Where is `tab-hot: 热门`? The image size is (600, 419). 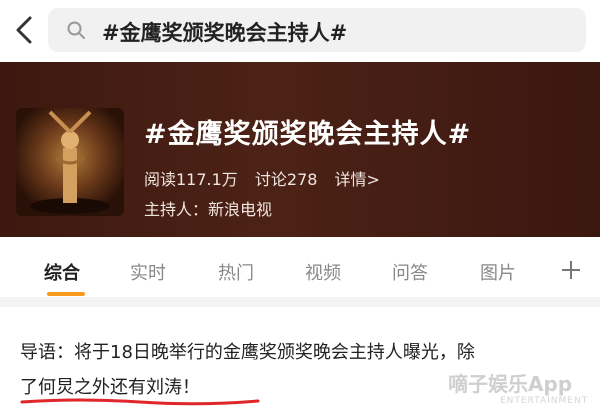 tab-hot: 热门 is located at coordinates (236, 272).